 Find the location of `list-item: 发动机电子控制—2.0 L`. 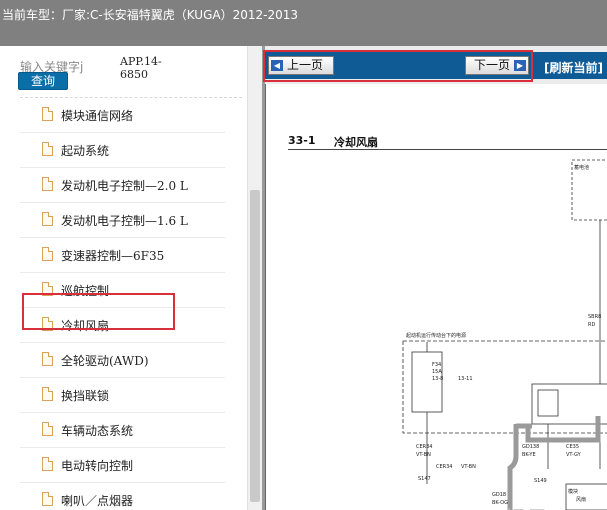

list-item: 发动机电子控制—2.0 L is located at coordinates (122, 185).